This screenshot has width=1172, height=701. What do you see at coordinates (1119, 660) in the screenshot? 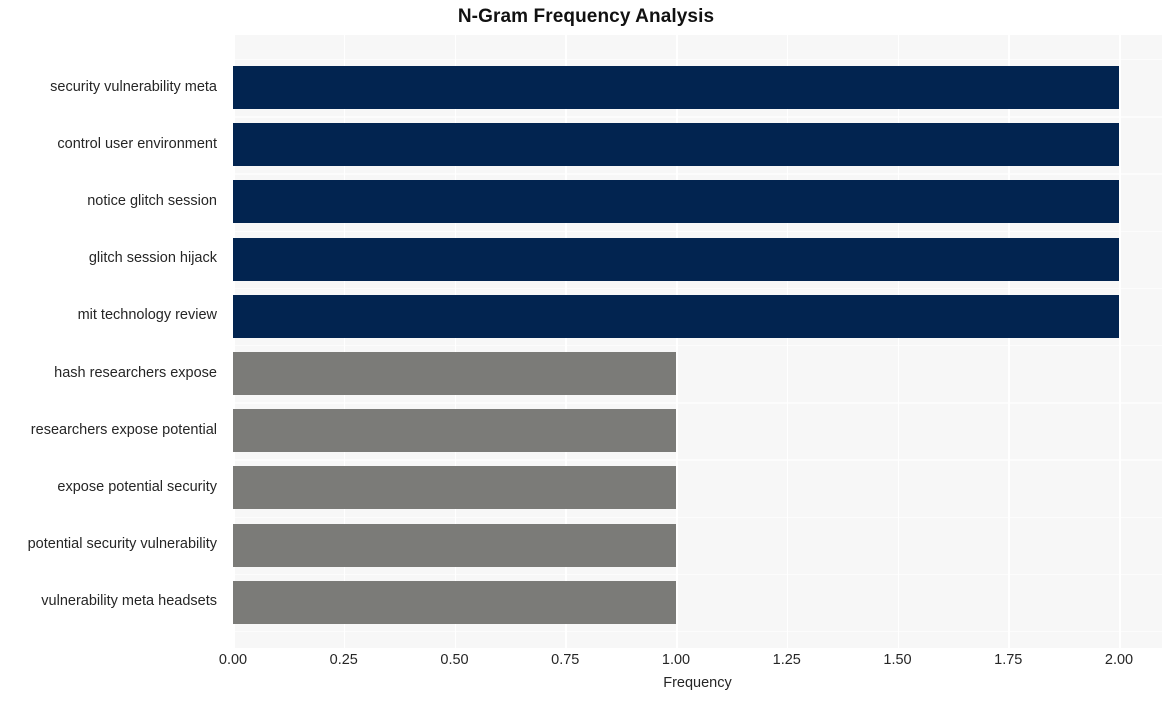
I see `x-axis-tick-label: 2.00` at bounding box center [1119, 660].